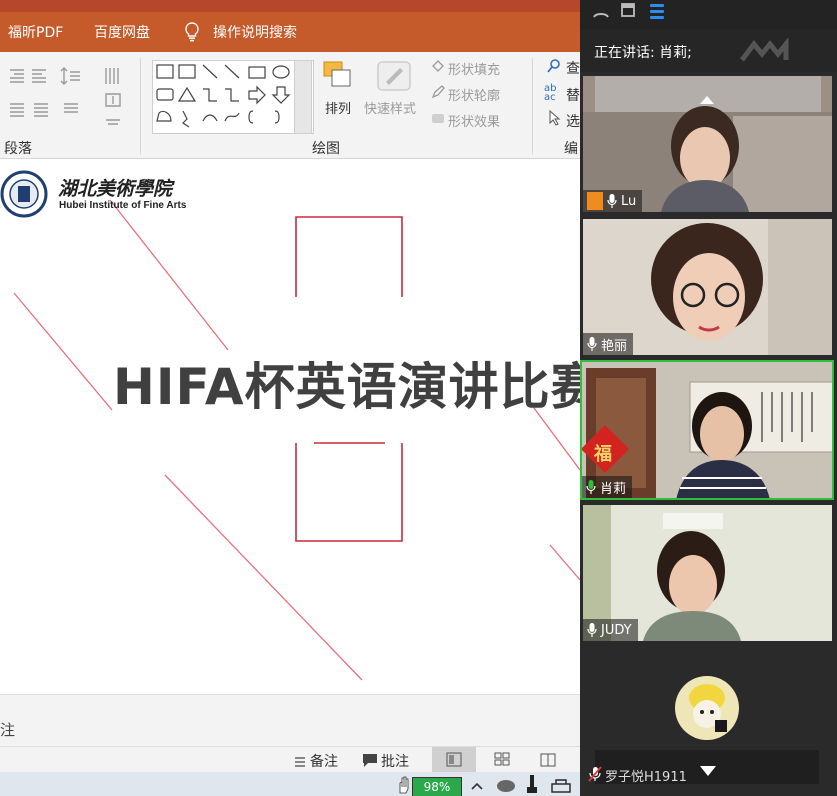 The height and width of the screenshot is (796, 837). I want to click on group-label-drawing: 绘图, so click(326, 149).